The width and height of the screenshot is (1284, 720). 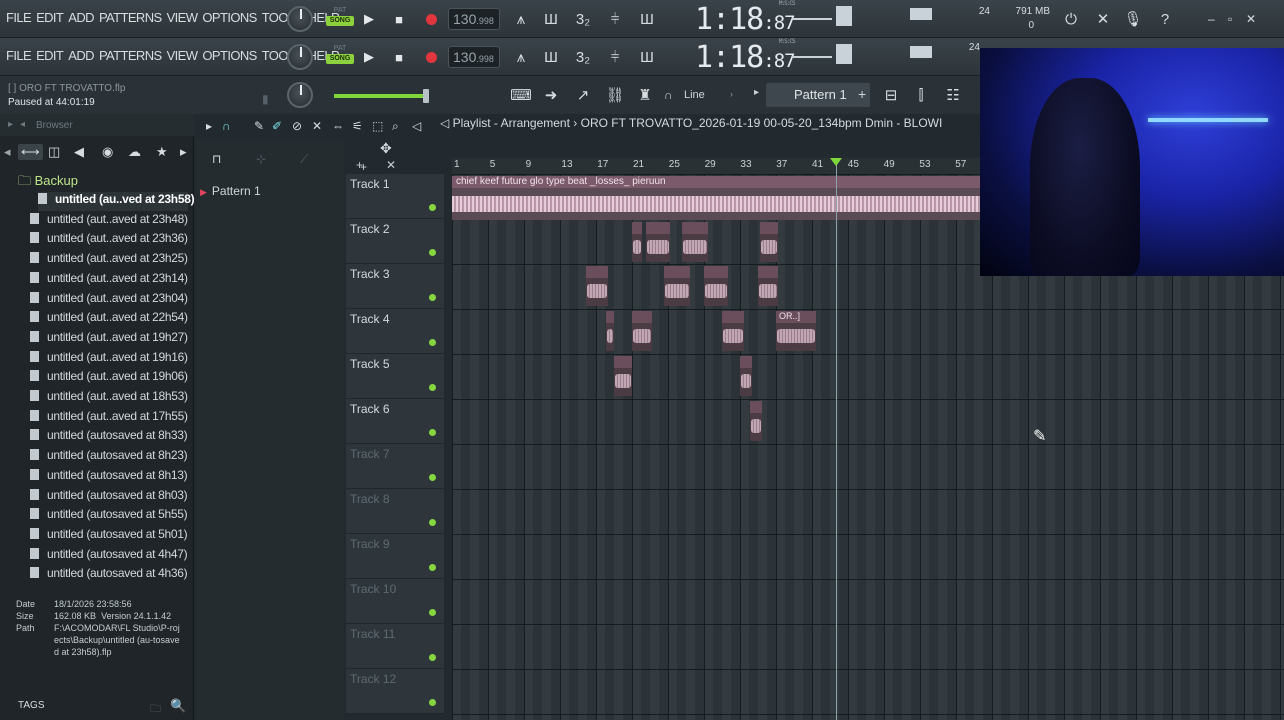 What do you see at coordinates (1251, 19) in the screenshot?
I see `close-icon: ✕` at bounding box center [1251, 19].